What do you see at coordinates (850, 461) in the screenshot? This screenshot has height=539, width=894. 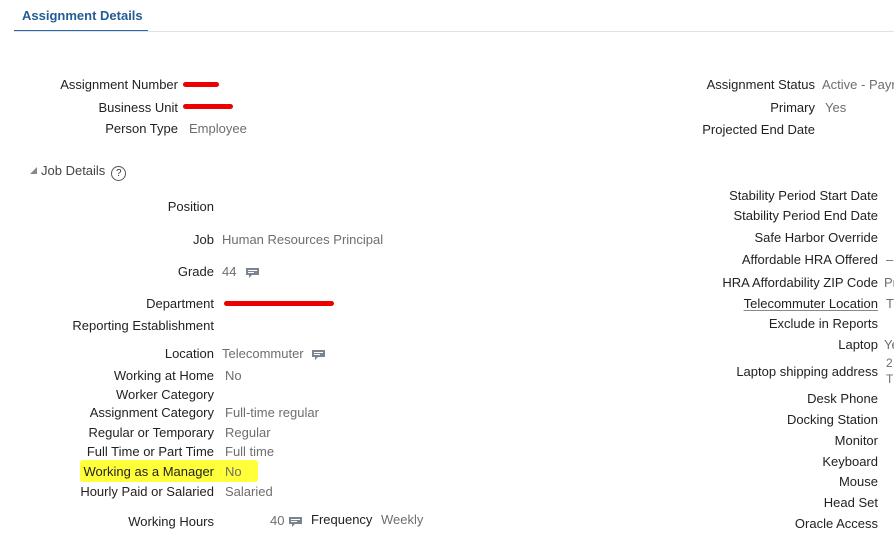 I see `keyboard-label: Keyboard` at bounding box center [850, 461].